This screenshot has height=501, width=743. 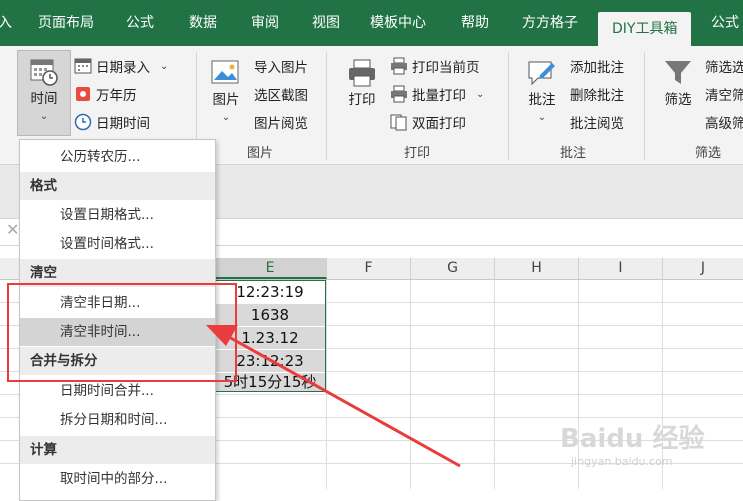 What do you see at coordinates (333, 396) in the screenshot?
I see `annotation-arrow` at bounding box center [333, 396].